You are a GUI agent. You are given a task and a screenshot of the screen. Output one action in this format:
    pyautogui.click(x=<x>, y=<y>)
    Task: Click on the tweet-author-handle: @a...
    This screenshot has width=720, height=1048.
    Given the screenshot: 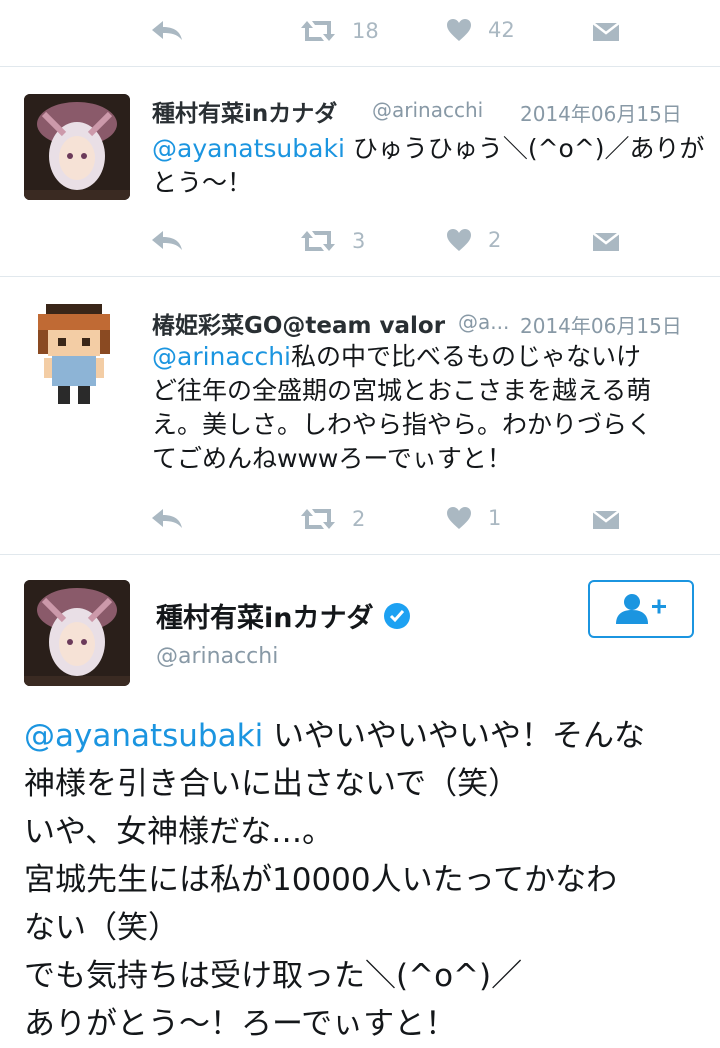 What is the action you would take?
    pyautogui.click(x=483, y=322)
    